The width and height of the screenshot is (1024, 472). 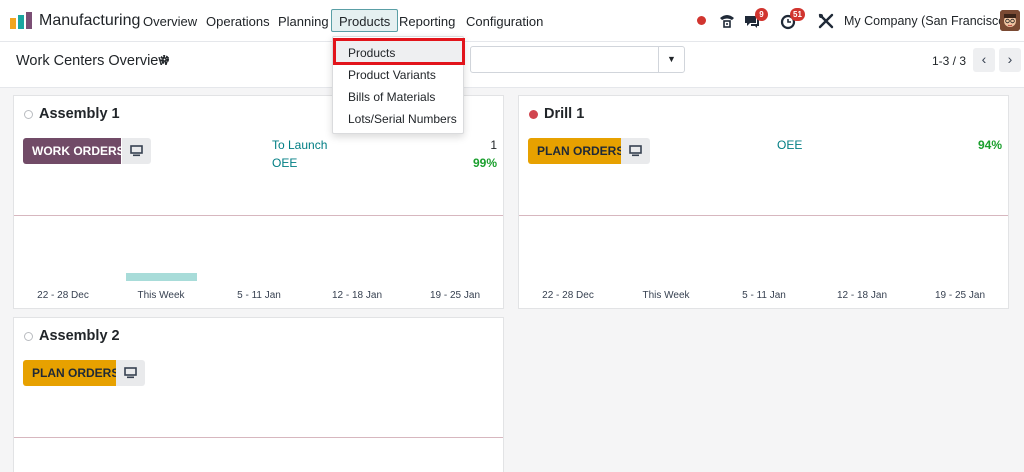 What do you see at coordinates (577, 59) in the screenshot?
I see `search-input: ▼` at bounding box center [577, 59].